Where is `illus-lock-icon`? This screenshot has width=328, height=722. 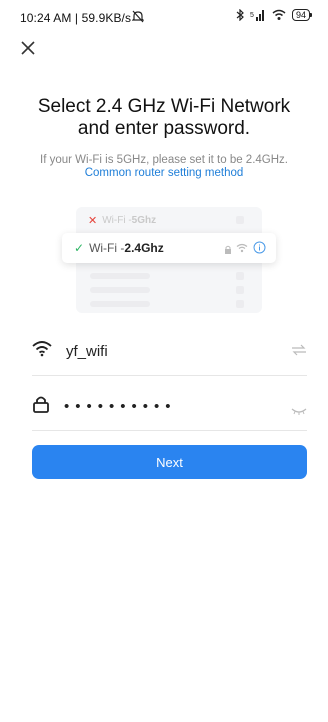
illus-lock-icon is located at coordinates (228, 250).